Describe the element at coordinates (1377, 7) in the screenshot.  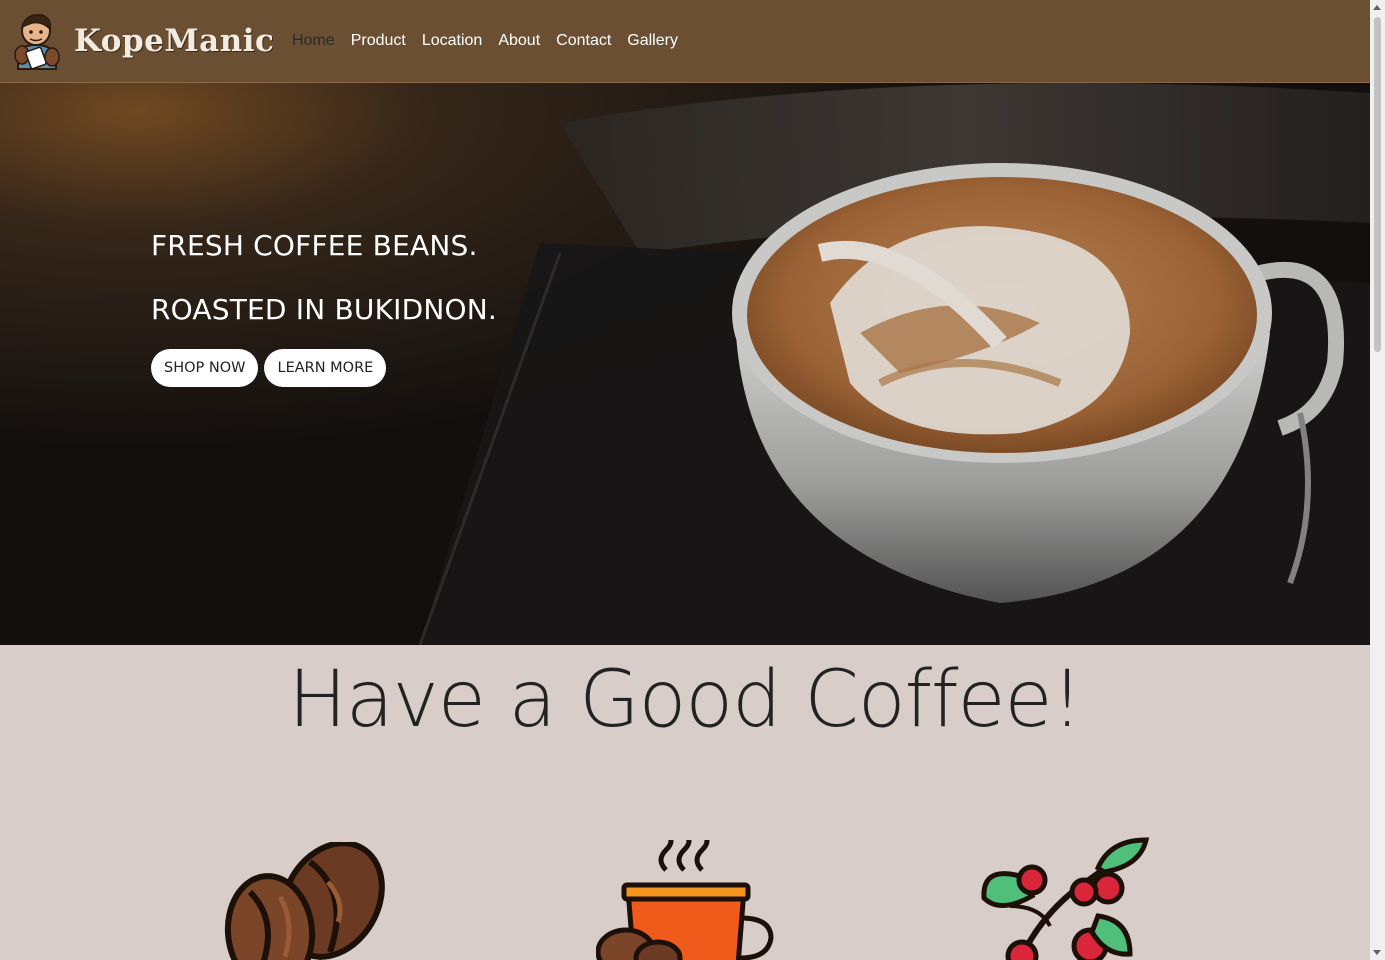
I see `scroll-up-arrow-icon` at that location.